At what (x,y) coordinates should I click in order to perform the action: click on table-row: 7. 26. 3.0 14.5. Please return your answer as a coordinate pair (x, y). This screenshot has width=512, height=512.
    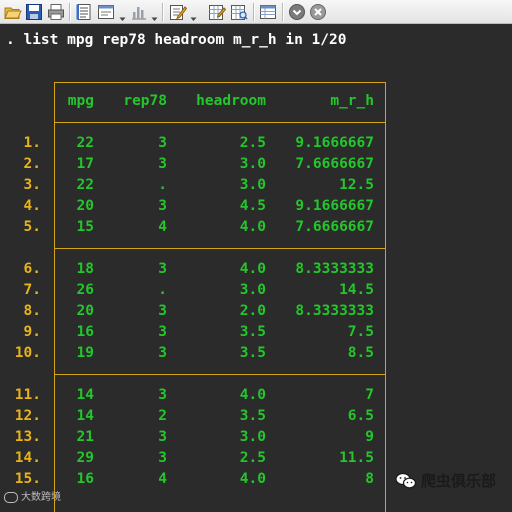
    Looking at the image, I should click on (256, 290).